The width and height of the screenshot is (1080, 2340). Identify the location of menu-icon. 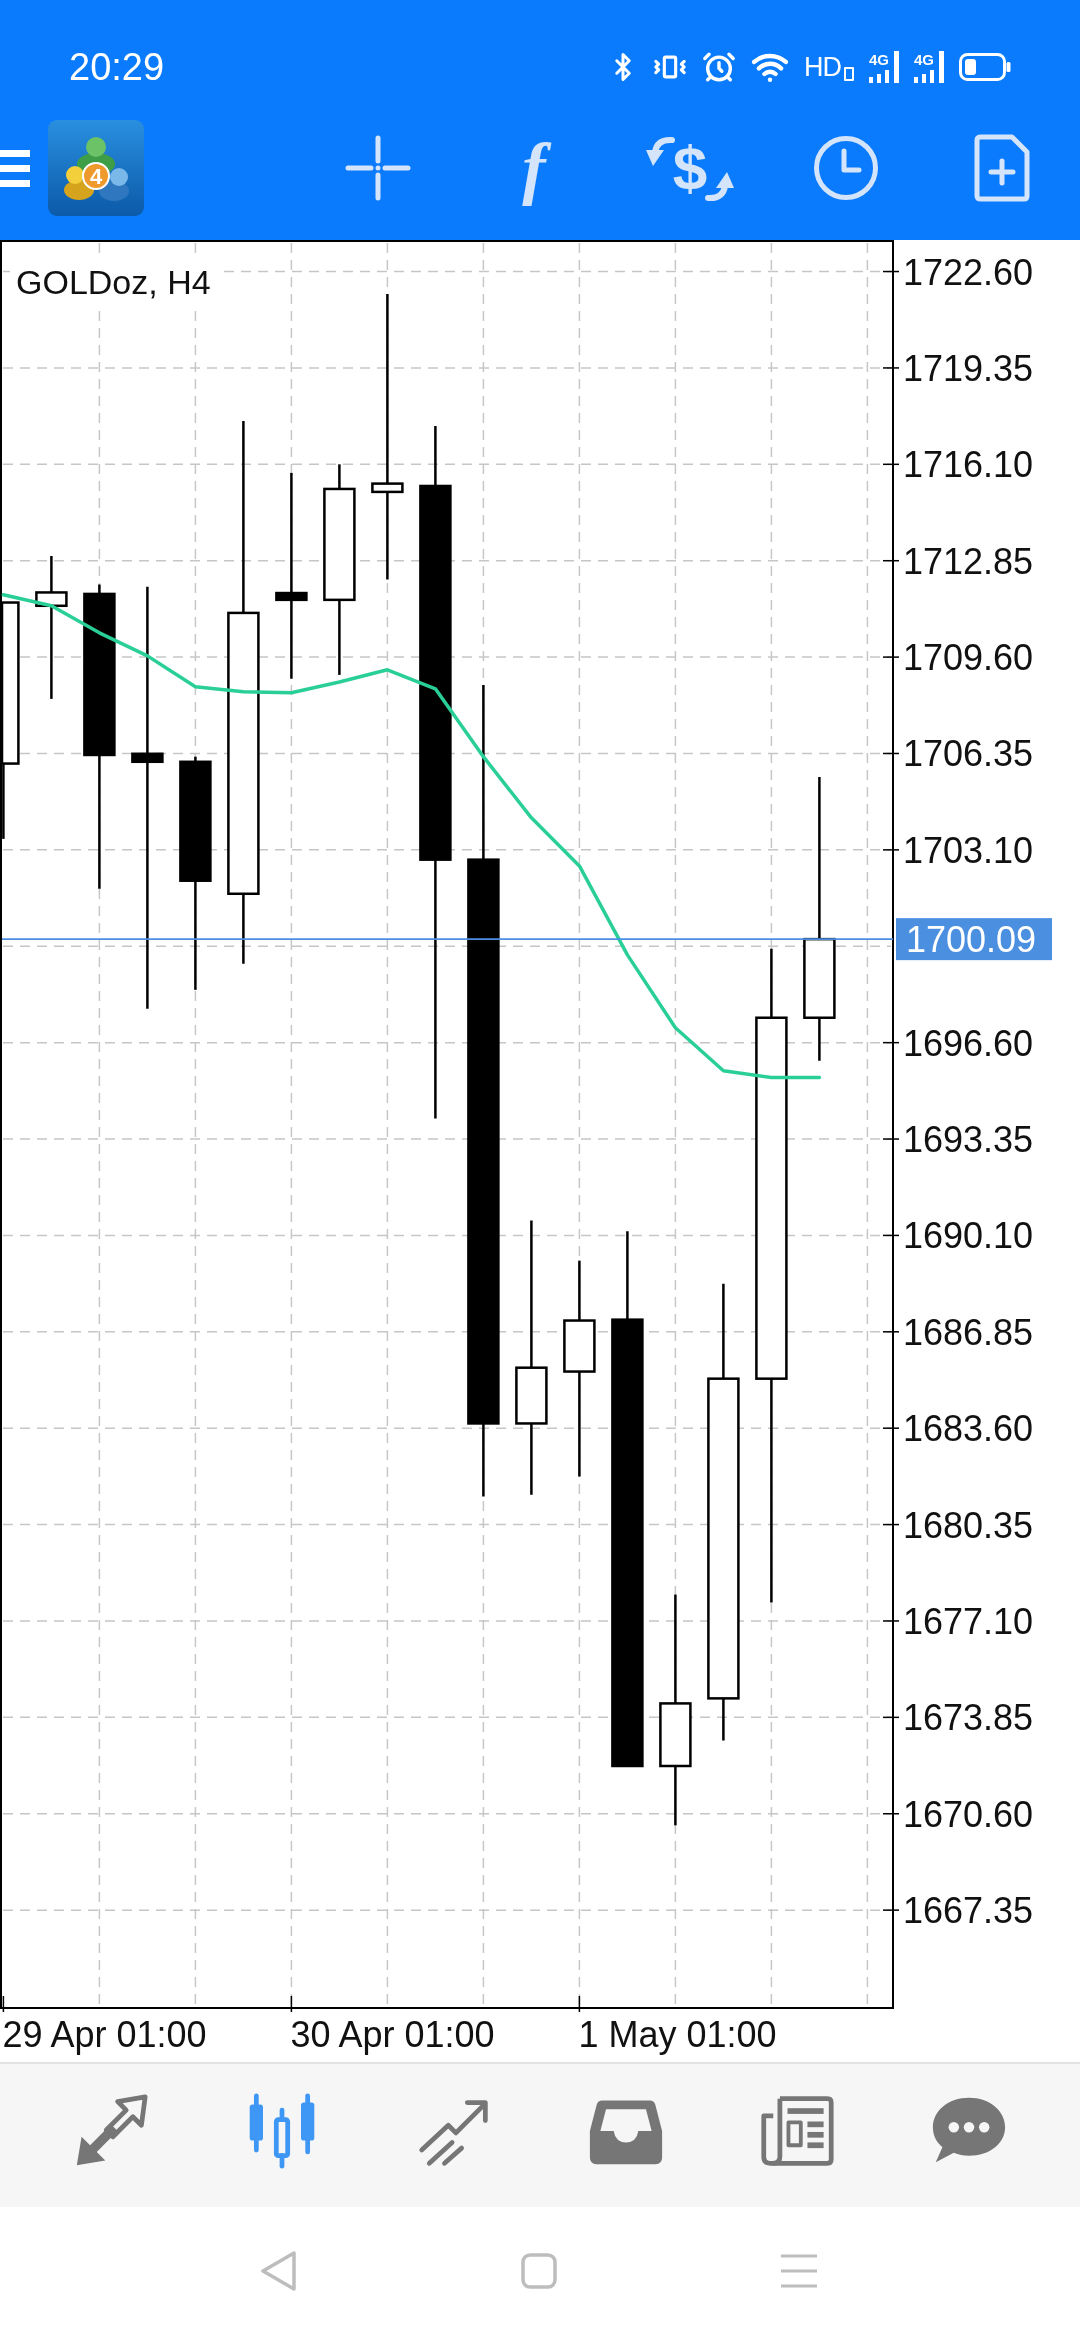
(15, 167).